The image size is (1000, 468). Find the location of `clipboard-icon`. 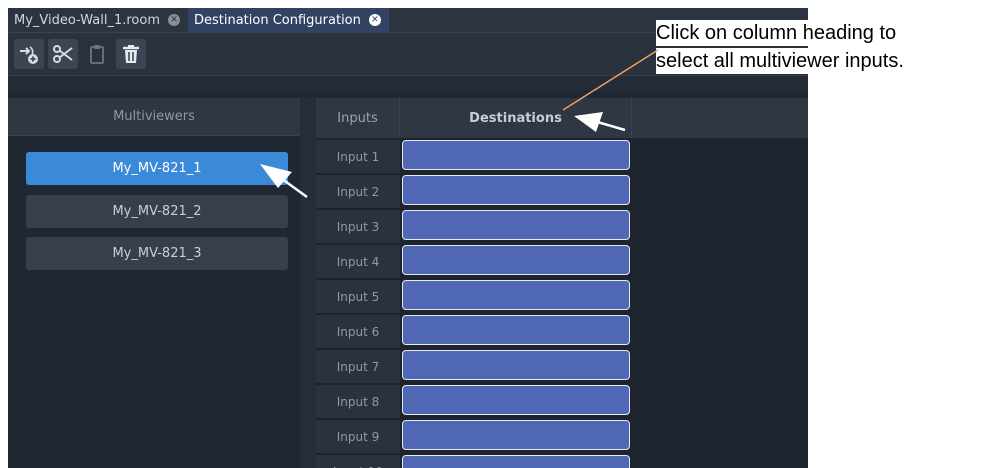

clipboard-icon is located at coordinates (97, 54).